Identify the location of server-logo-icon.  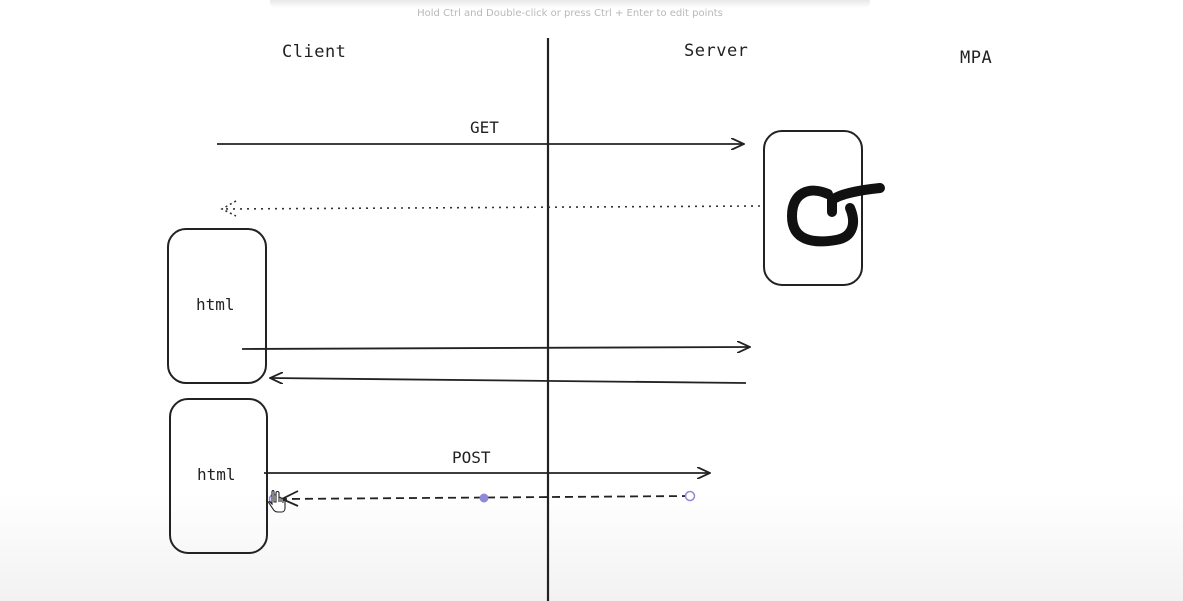
(836, 215).